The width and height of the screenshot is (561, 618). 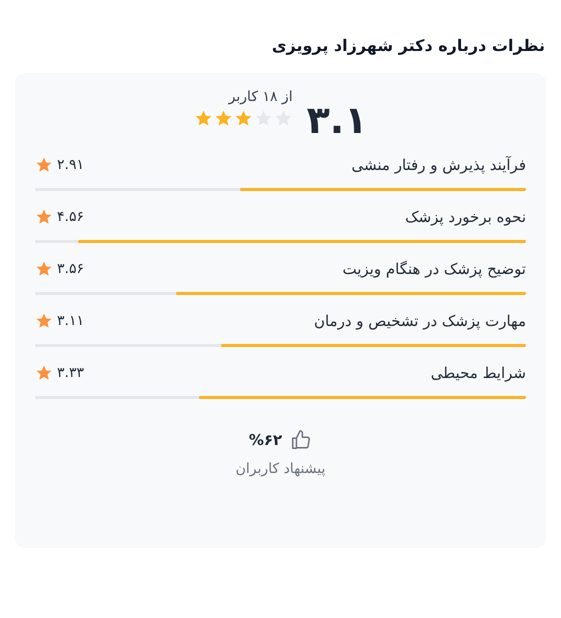 I want to click on criterion-label: مهارت پزشک در تشخیص و درمان, so click(x=420, y=321).